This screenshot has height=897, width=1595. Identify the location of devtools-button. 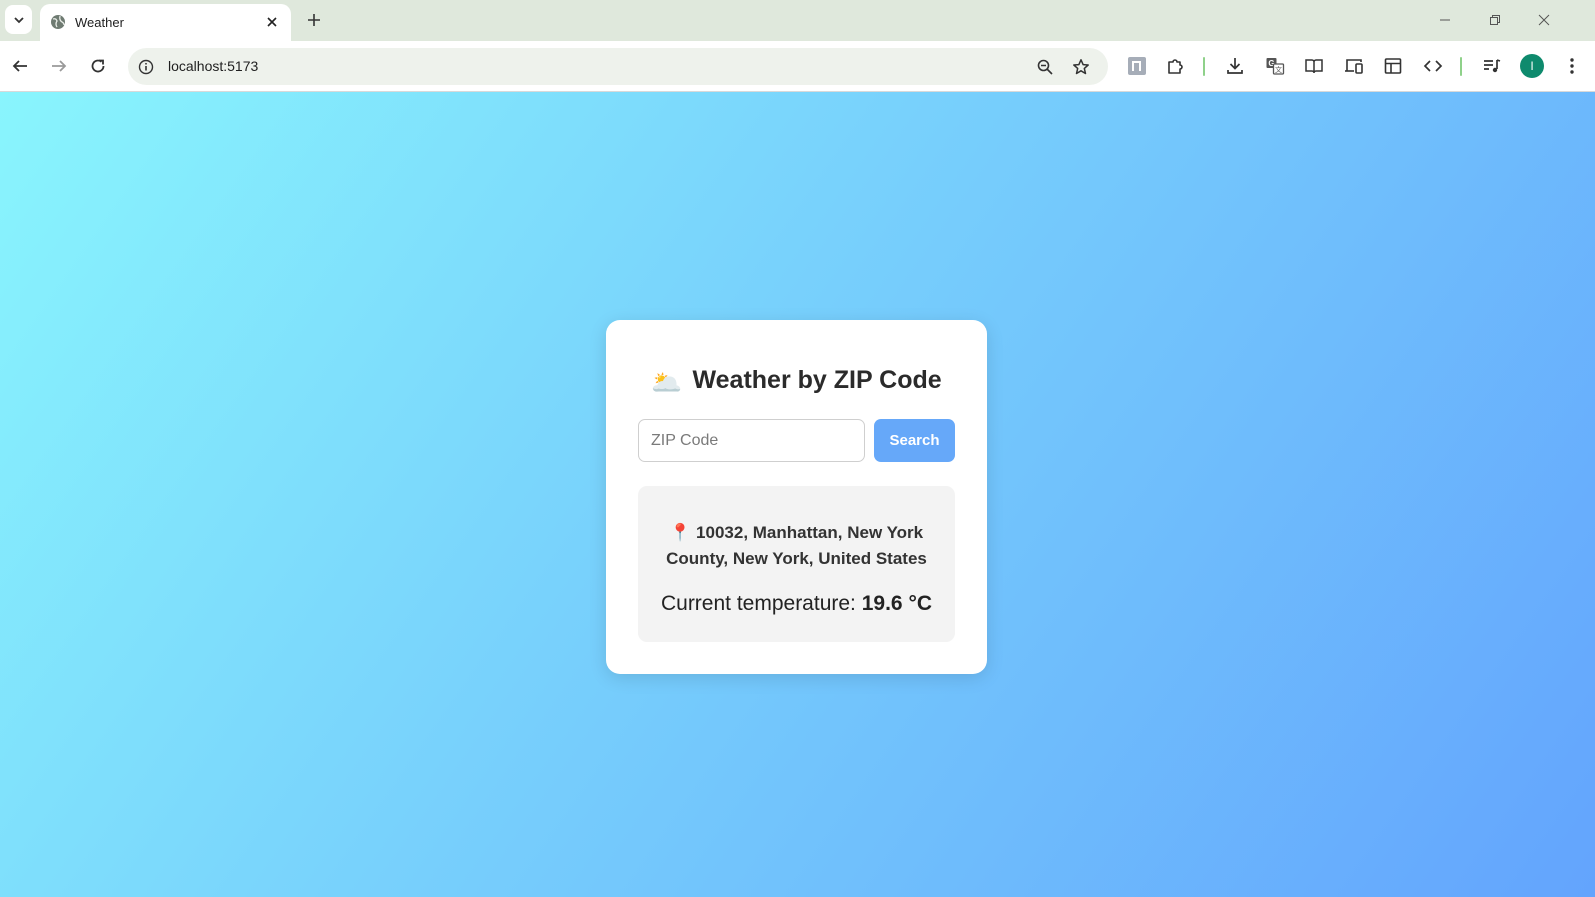
(1433, 66).